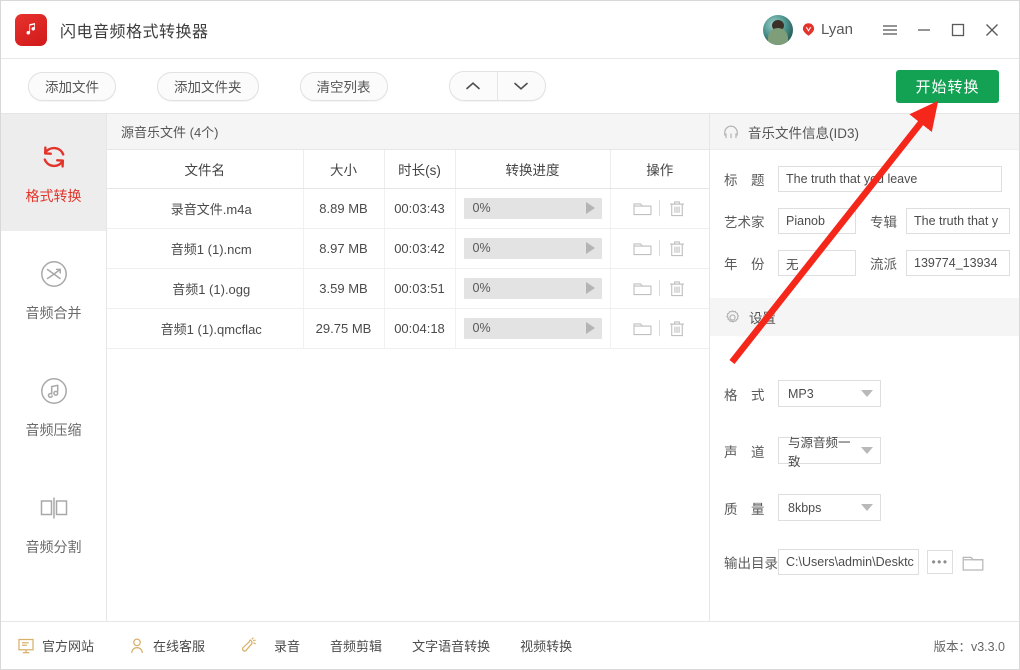 The image size is (1020, 670). What do you see at coordinates (958, 221) in the screenshot?
I see `album-input: The truth that y` at bounding box center [958, 221].